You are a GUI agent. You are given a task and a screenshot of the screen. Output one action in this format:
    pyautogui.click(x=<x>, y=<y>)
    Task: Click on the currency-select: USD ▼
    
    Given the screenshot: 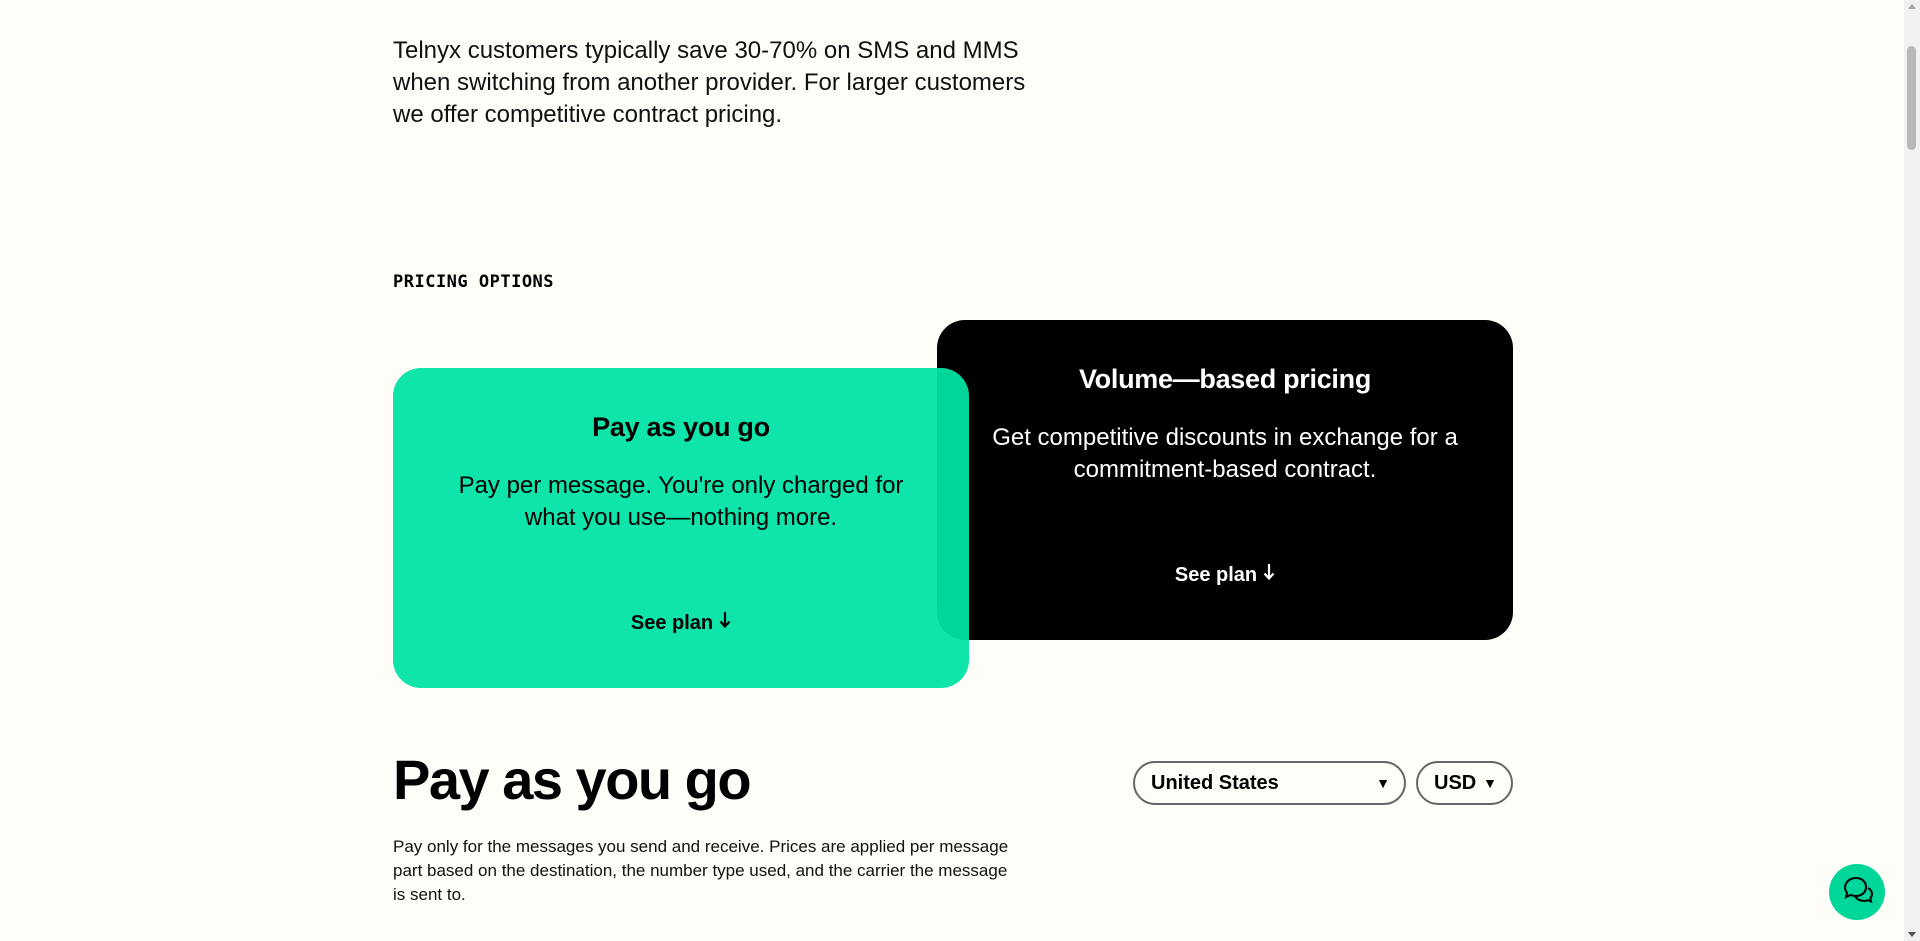 What is the action you would take?
    pyautogui.click(x=1464, y=783)
    